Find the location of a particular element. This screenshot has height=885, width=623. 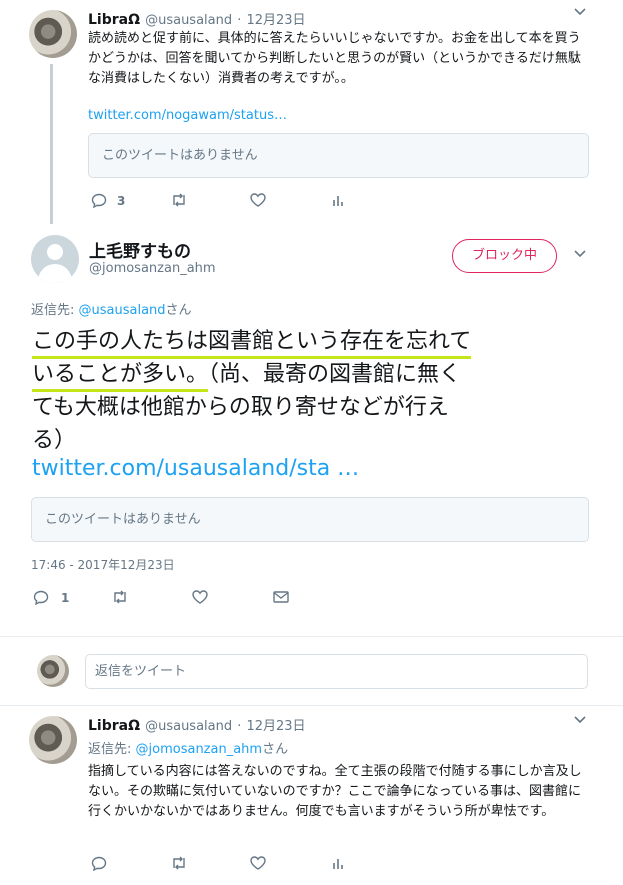

reply-to: 返信先: @jomosanzan_ahmさん is located at coordinates (188, 747).